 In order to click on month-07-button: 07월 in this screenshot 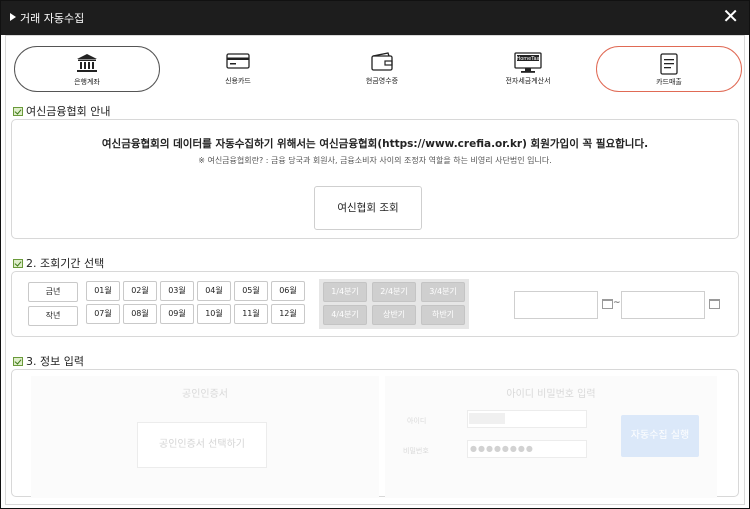, I will do `click(103, 314)`.